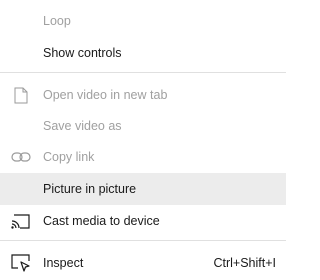 This screenshot has height=280, width=320. Describe the element at coordinates (82, 53) in the screenshot. I see `menu-item-show-controls-label: Show controls` at that location.